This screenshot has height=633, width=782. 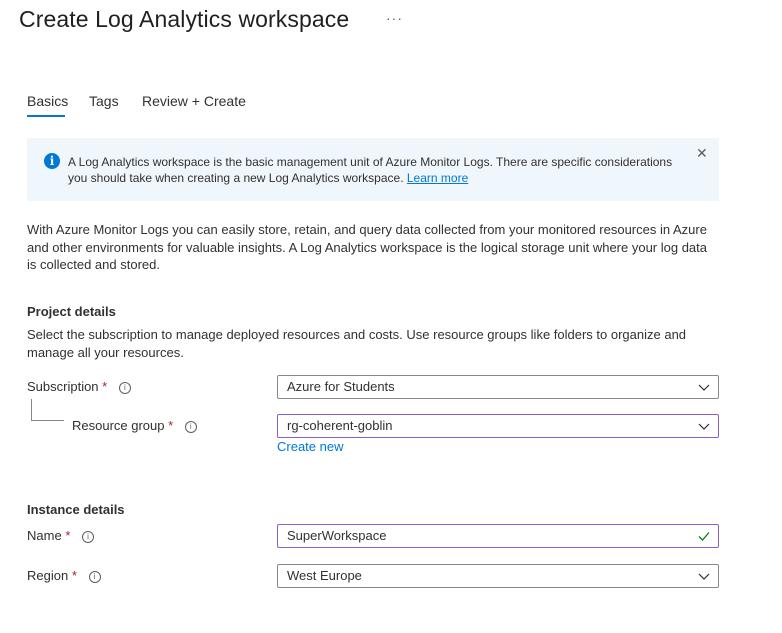 What do you see at coordinates (104, 101) in the screenshot?
I see `tab-tags: Tags` at bounding box center [104, 101].